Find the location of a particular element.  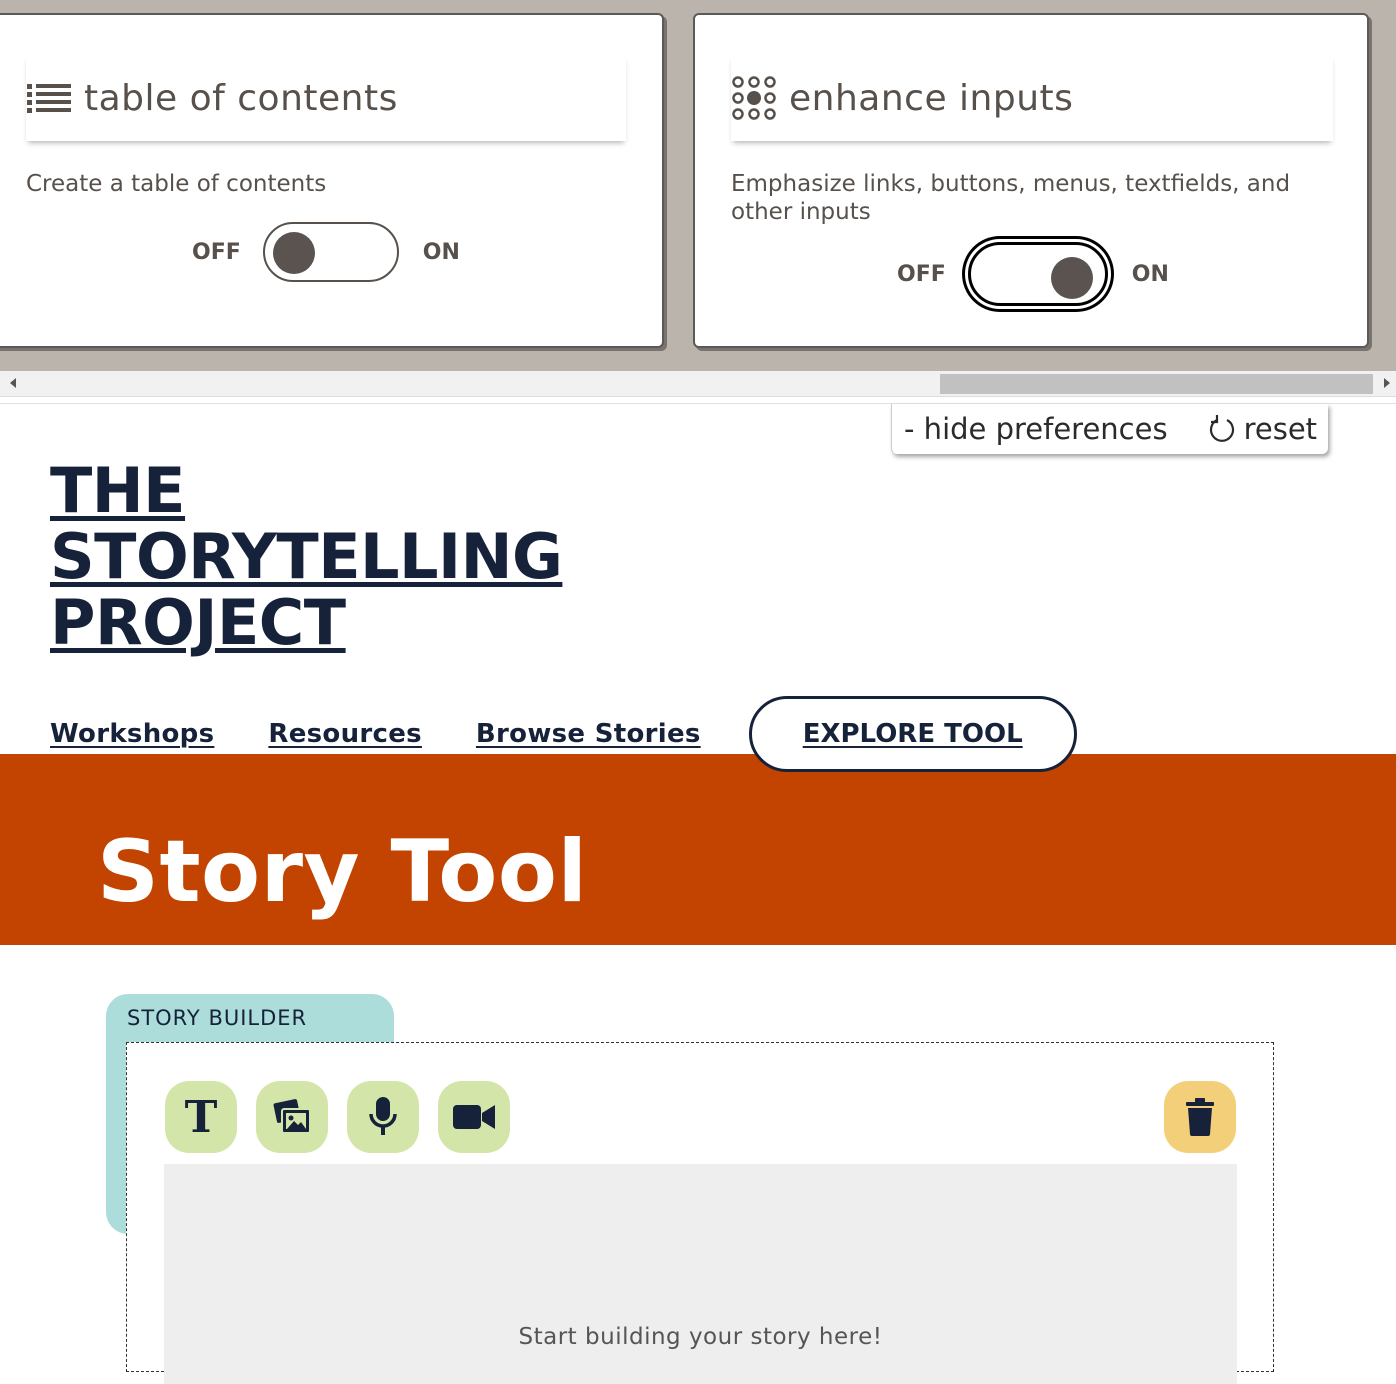

microphone-icon is located at coordinates (383, 1116).